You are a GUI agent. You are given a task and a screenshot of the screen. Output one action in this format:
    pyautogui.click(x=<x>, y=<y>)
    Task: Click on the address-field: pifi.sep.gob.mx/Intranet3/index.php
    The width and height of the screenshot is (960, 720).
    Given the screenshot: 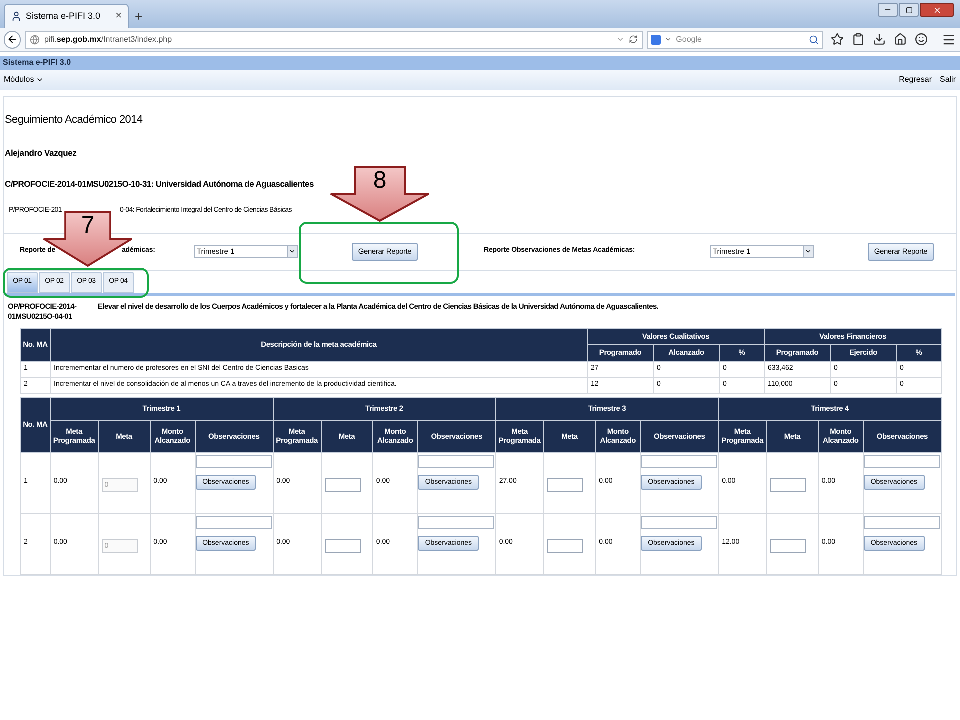 What is the action you would take?
    pyautogui.click(x=334, y=39)
    